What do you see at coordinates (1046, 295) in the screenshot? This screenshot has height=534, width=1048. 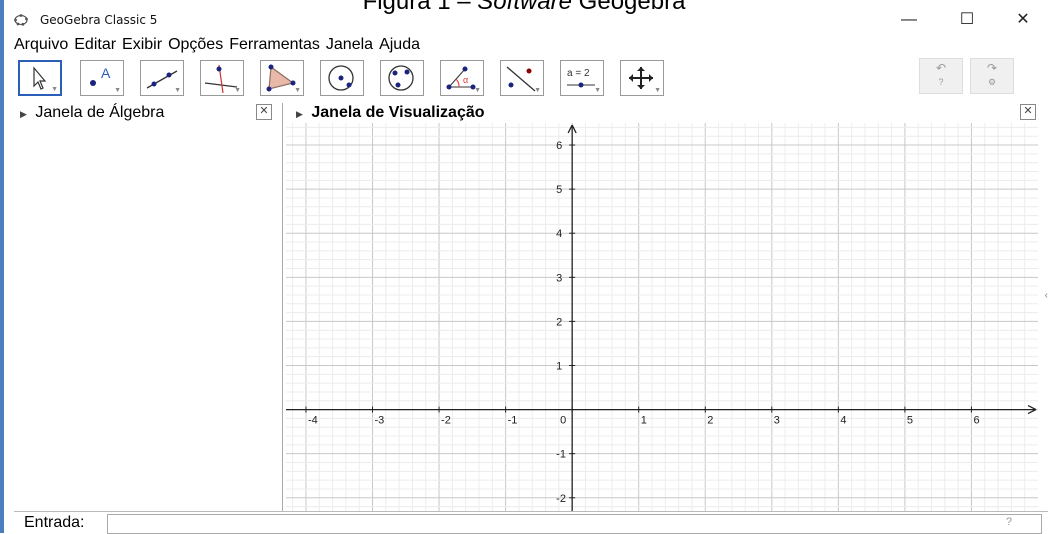 I see `side-collapse-icon: ‹` at bounding box center [1046, 295].